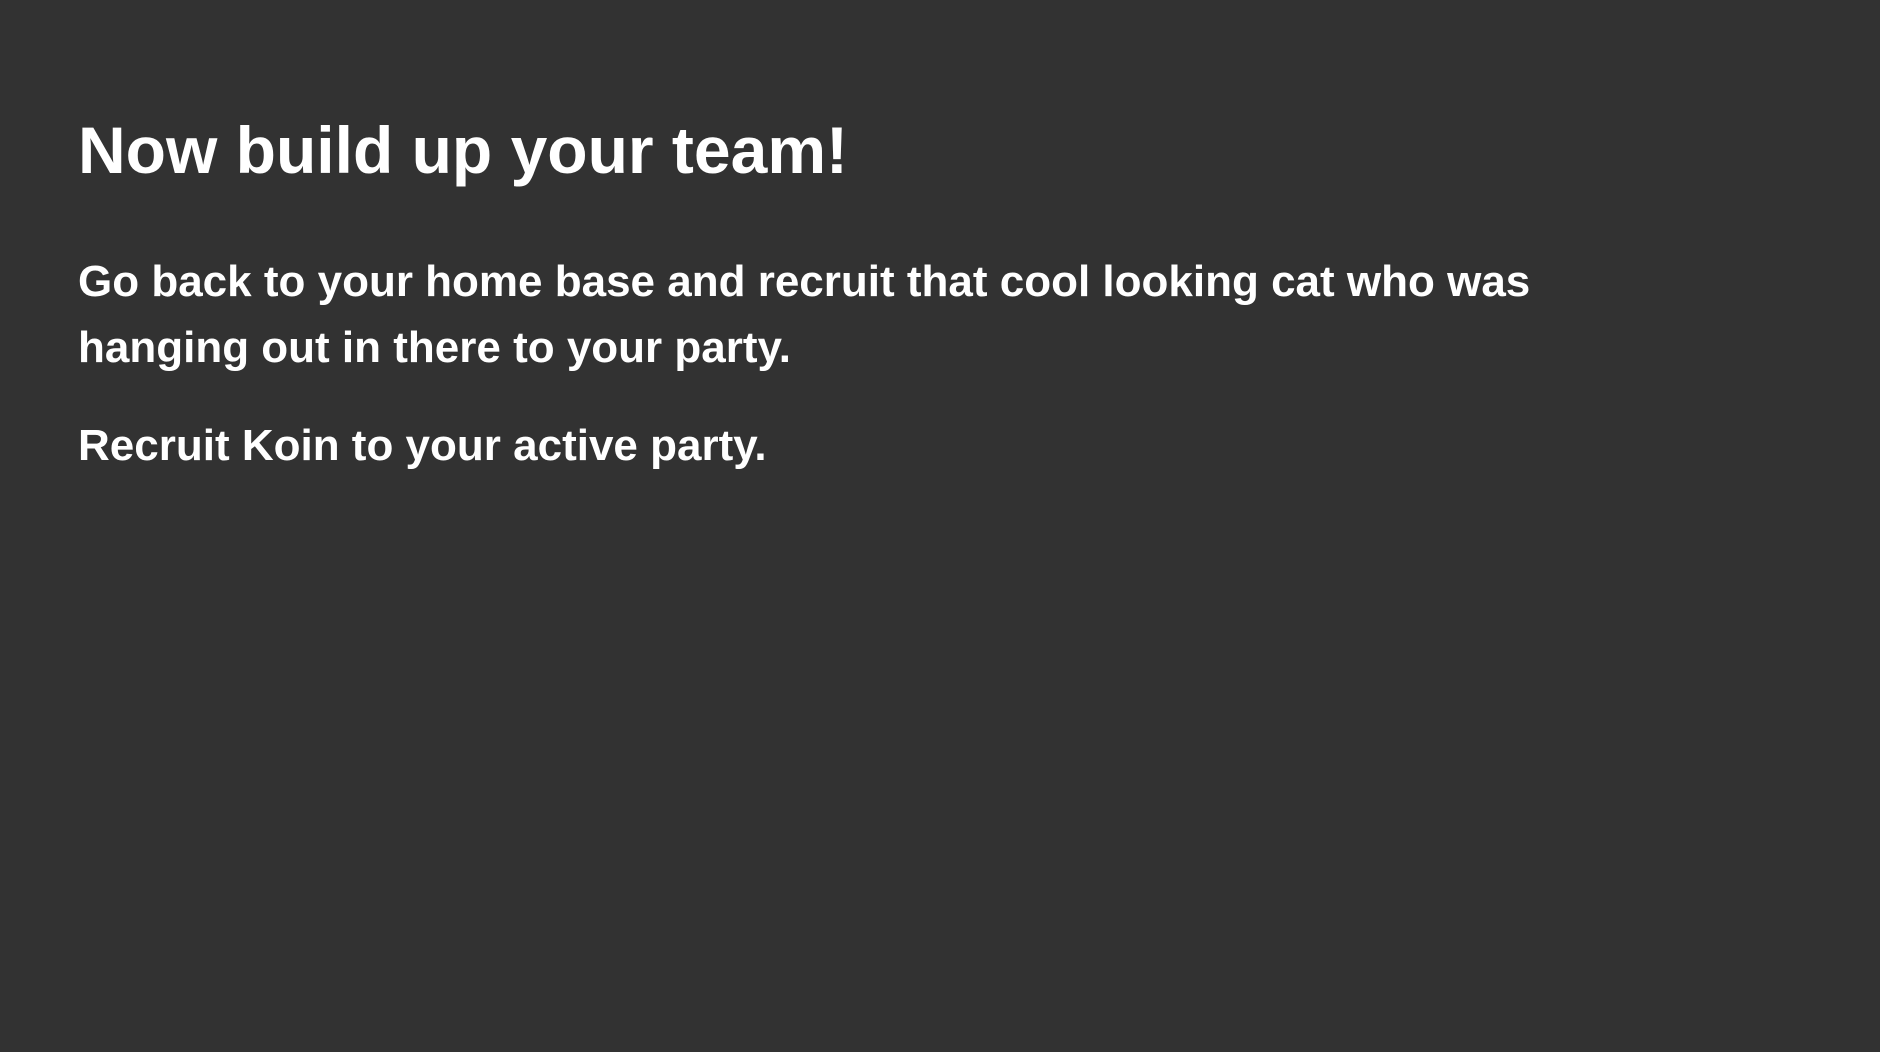 This screenshot has width=1880, height=1052. I want to click on quest-title: Now build up your team!, so click(463, 150).